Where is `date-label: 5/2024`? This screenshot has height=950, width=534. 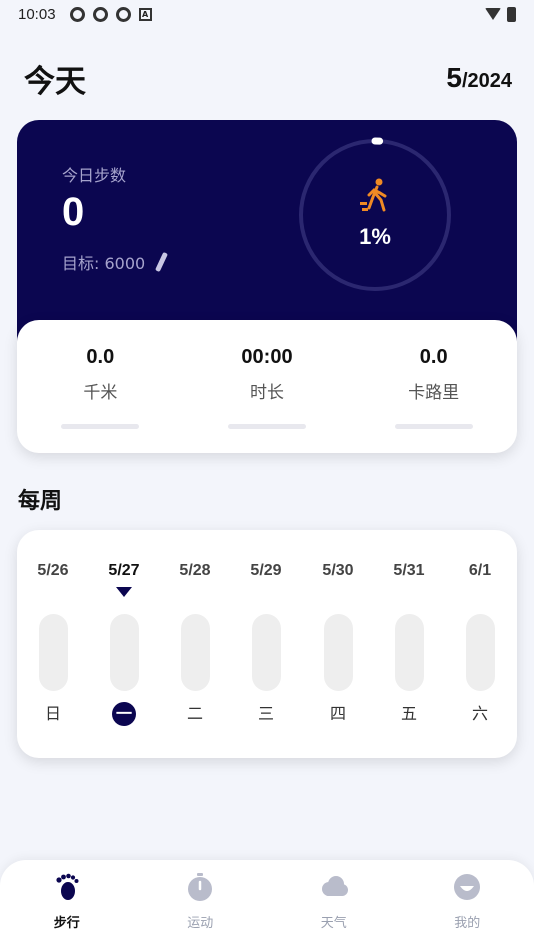 date-label: 5/2024 is located at coordinates (479, 78).